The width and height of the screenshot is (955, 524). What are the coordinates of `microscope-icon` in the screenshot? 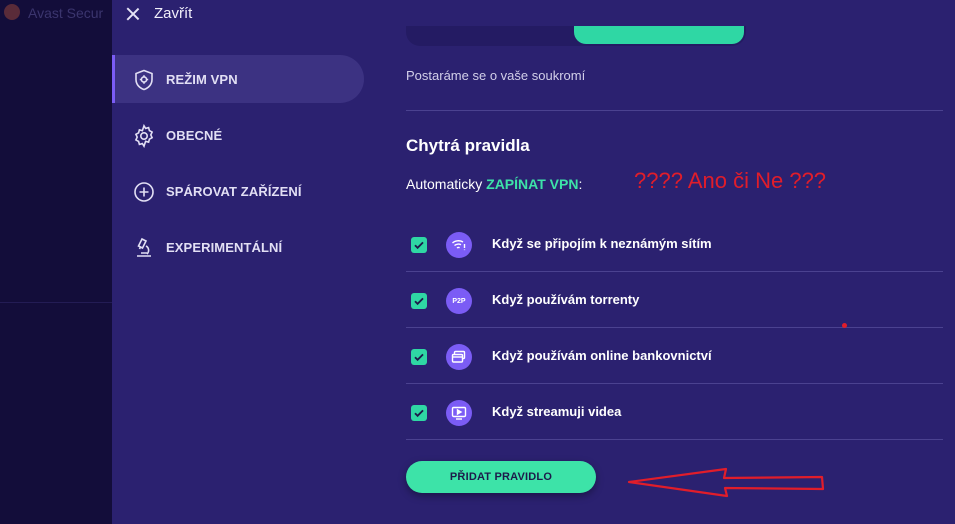 It's located at (144, 247).